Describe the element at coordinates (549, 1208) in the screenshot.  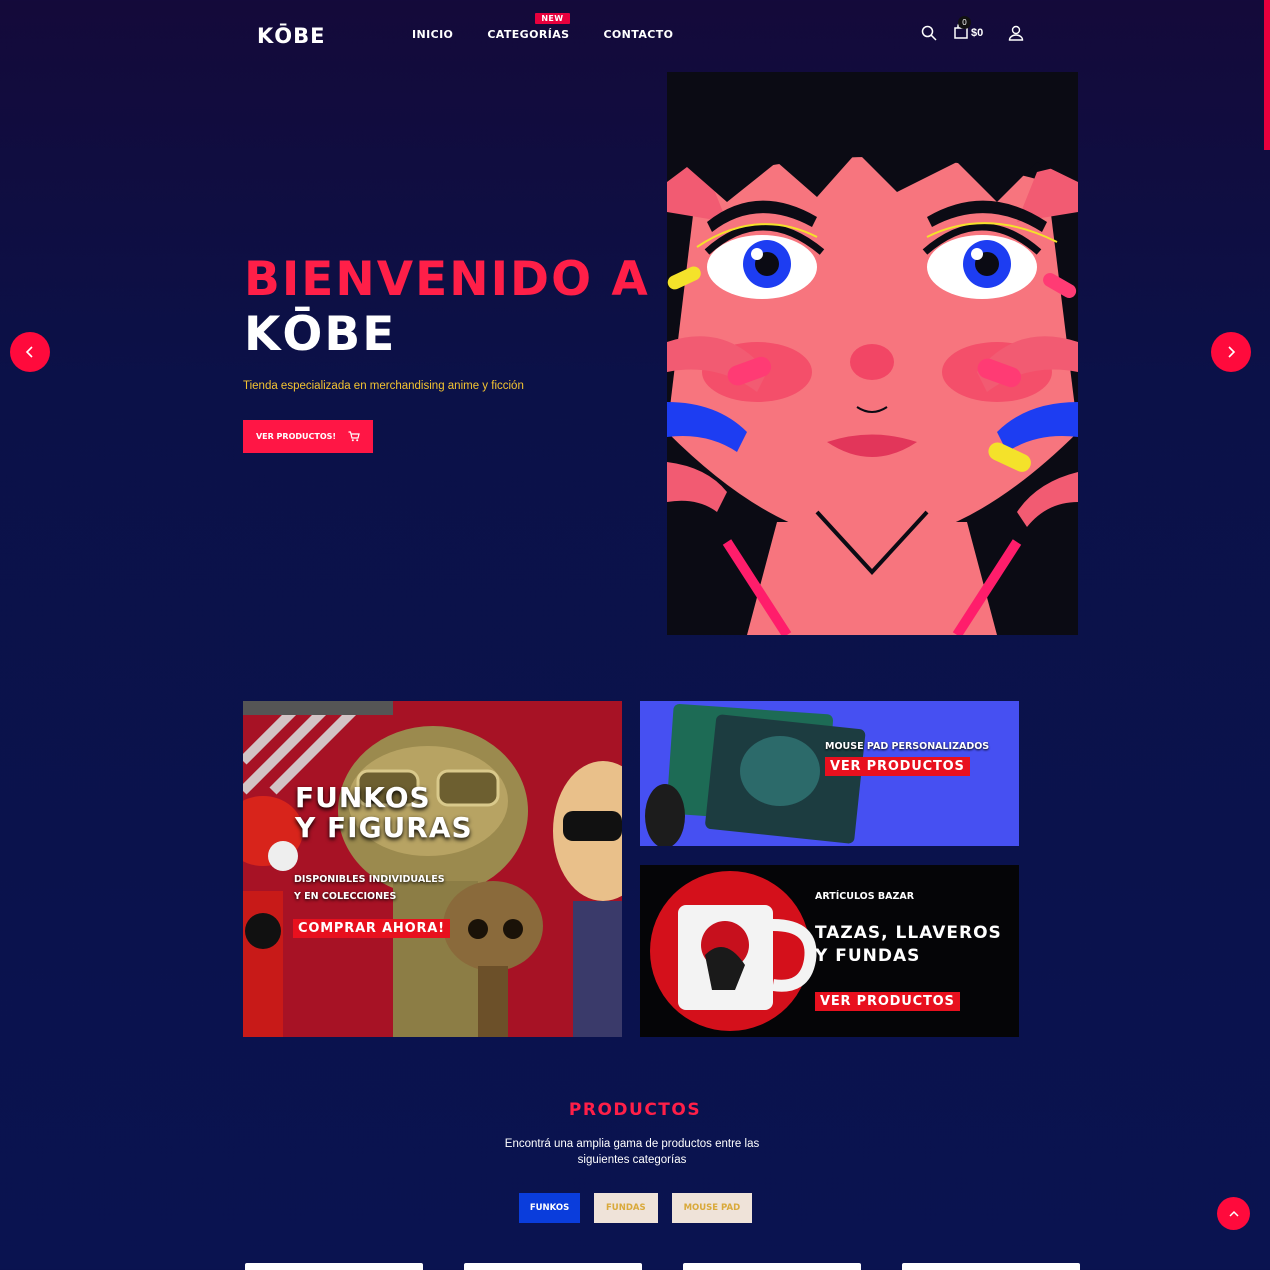
I see `filter-funkos: FUNKOS` at that location.